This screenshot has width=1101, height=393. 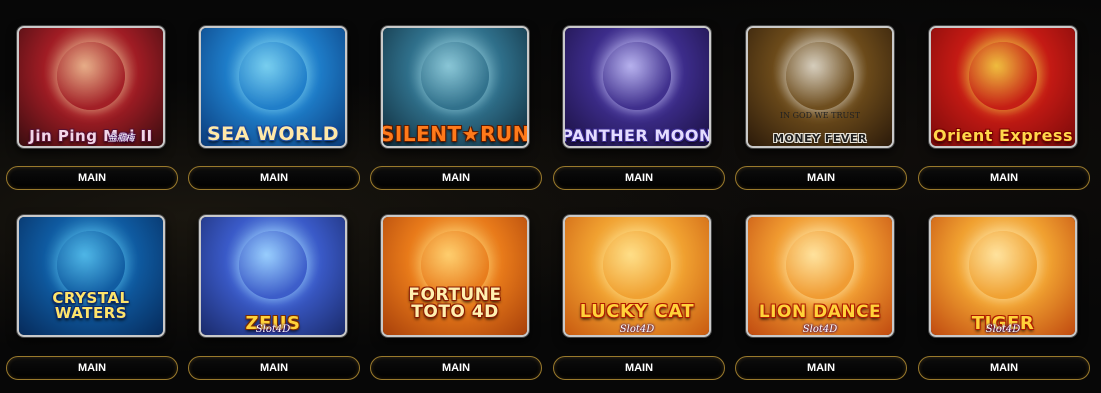 What do you see at coordinates (91, 276) in the screenshot?
I see `game-thumbnail: CRYSTAL WATERS` at bounding box center [91, 276].